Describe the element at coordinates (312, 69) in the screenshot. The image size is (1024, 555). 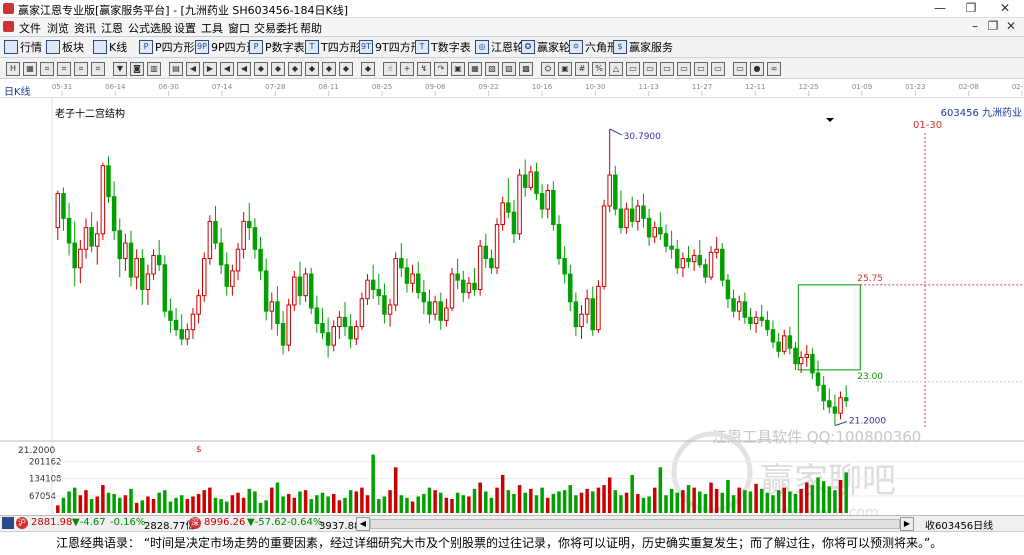
I see `draw-tool-18-icon: ◆` at that location.